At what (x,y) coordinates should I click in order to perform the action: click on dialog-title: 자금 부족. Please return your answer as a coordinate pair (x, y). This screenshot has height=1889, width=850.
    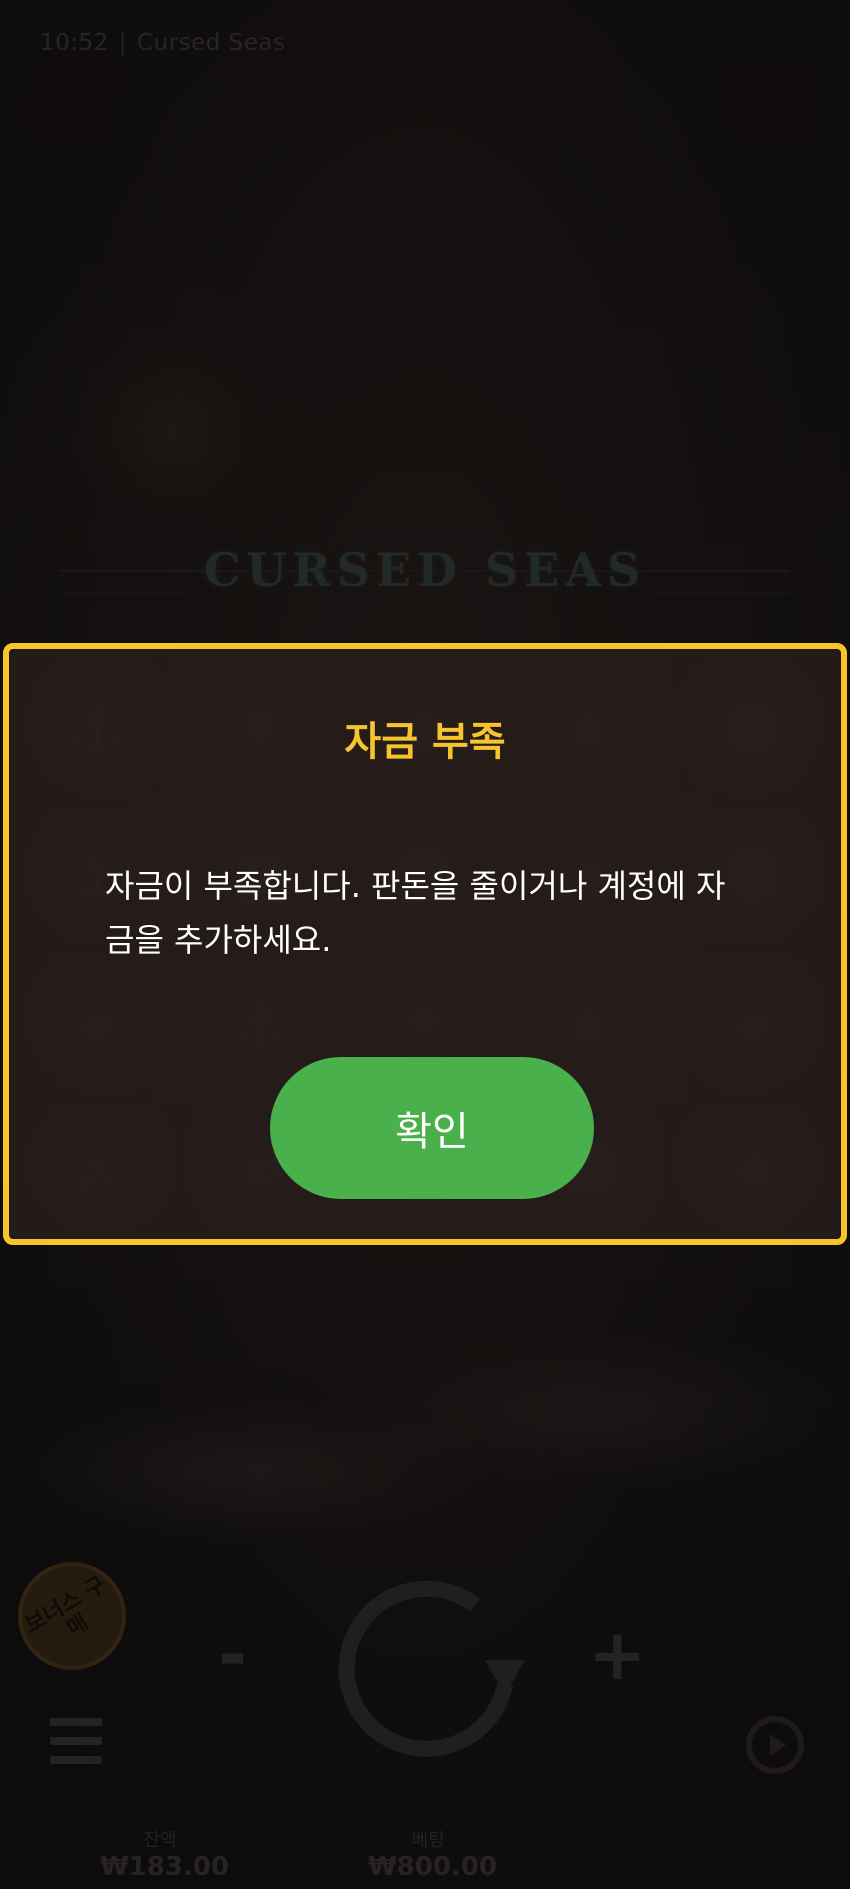
    Looking at the image, I should click on (425, 742).